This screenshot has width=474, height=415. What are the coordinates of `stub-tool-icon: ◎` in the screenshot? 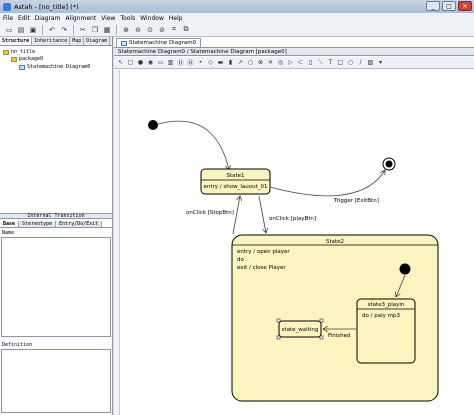 It's located at (280, 62).